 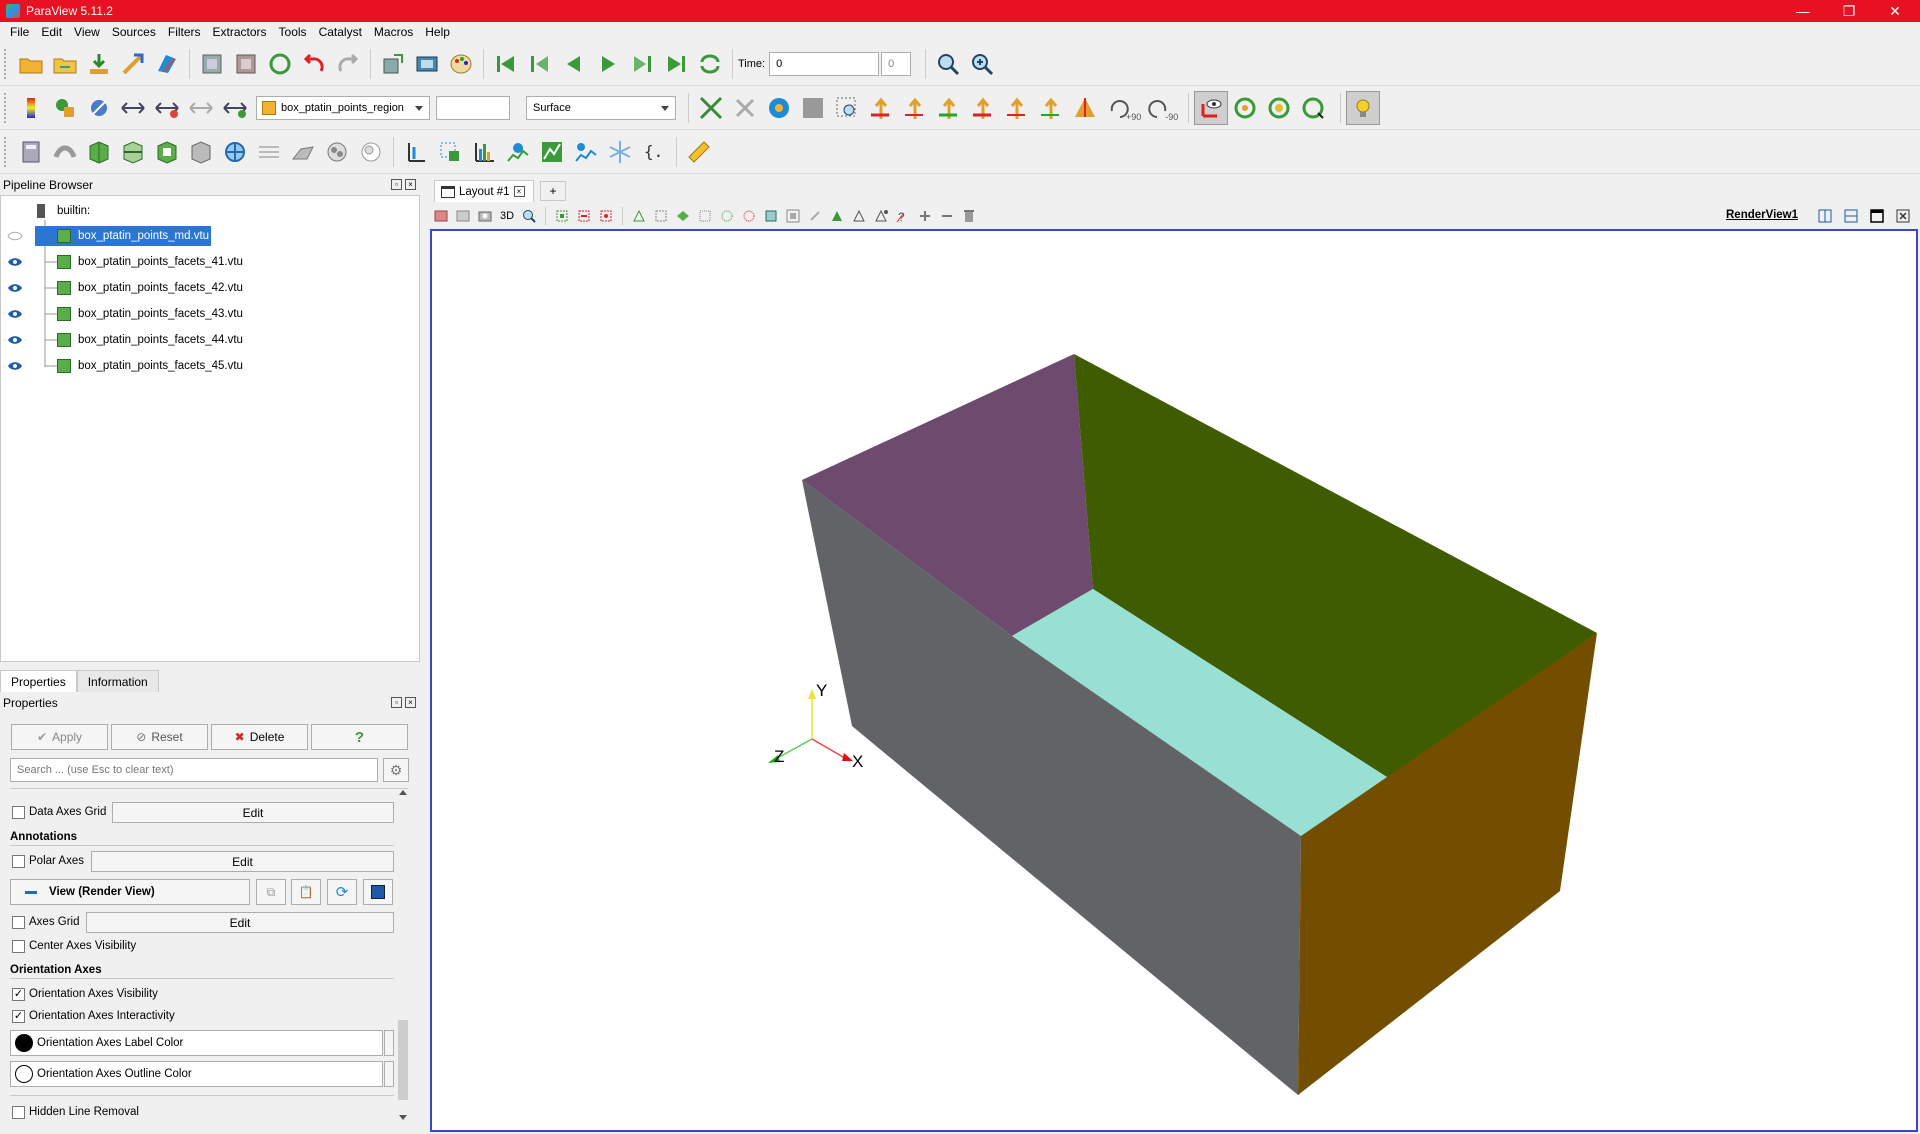 I want to click on screenshot-view-icon, so click(x=485, y=216).